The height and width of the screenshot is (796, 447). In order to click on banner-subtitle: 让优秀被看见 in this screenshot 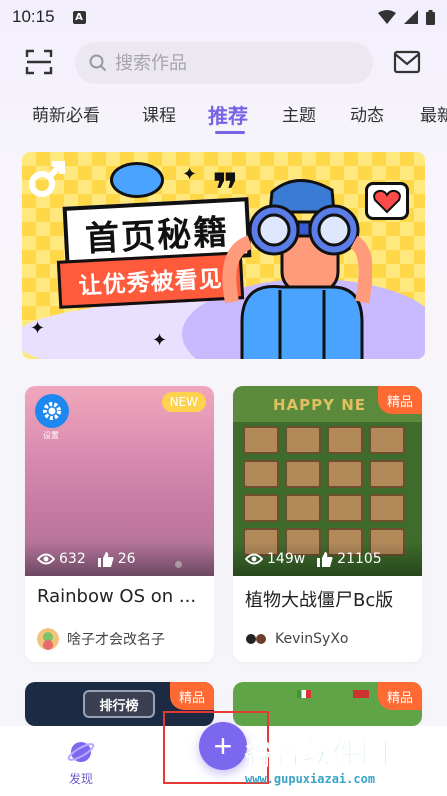, I will do `click(150, 280)`.